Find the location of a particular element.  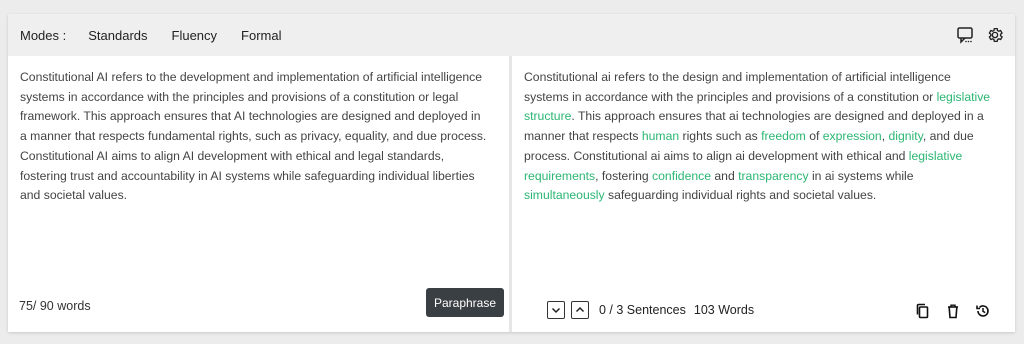

chevron-down-icon is located at coordinates (556, 310).